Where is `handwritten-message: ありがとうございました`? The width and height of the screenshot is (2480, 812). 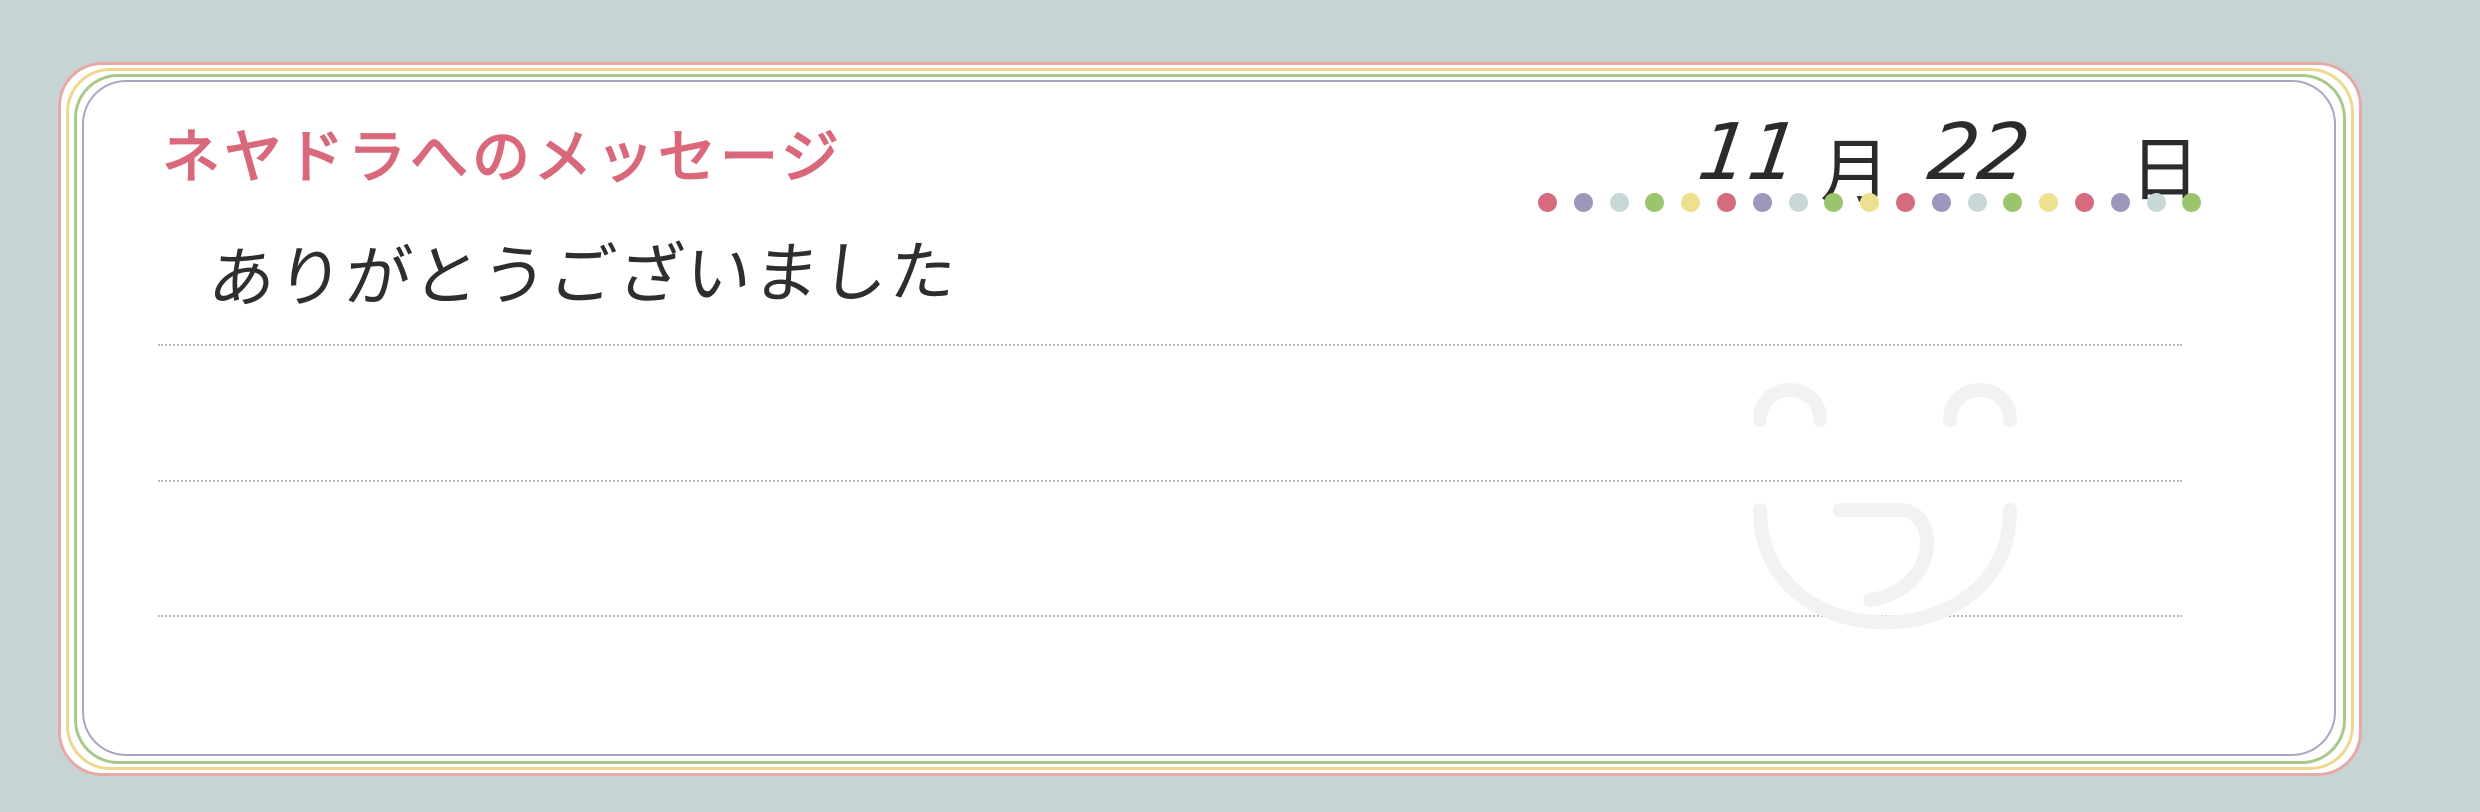
handwritten-message: ありがとうございました is located at coordinates (583, 275).